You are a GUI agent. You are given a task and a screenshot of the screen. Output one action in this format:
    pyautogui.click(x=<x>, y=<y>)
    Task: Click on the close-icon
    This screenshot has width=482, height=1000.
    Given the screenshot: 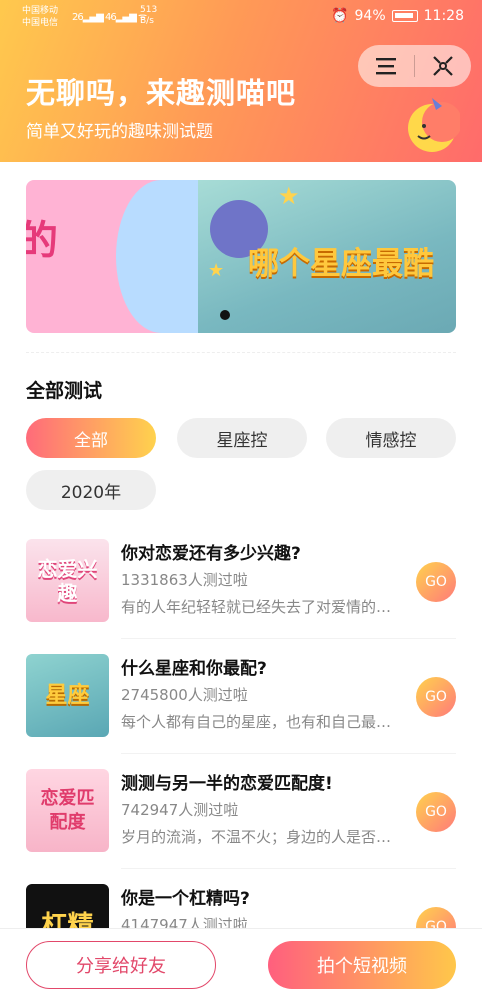 What is the action you would take?
    pyautogui.click(x=443, y=66)
    